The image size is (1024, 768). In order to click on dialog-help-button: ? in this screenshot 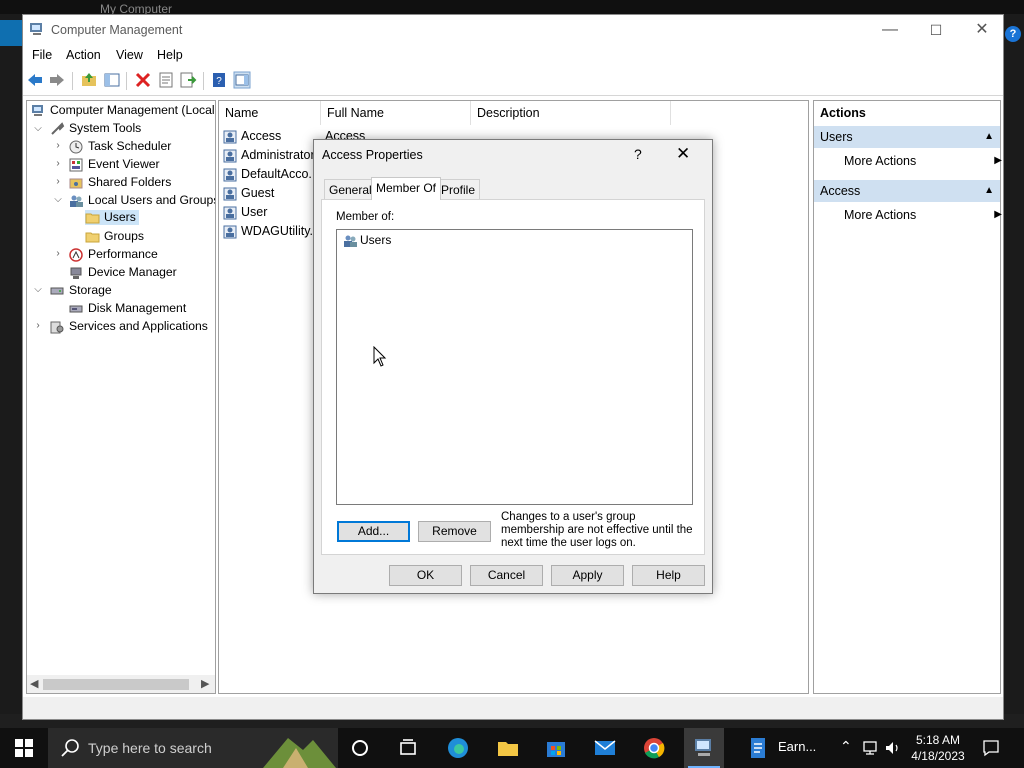, I will do `click(638, 154)`.